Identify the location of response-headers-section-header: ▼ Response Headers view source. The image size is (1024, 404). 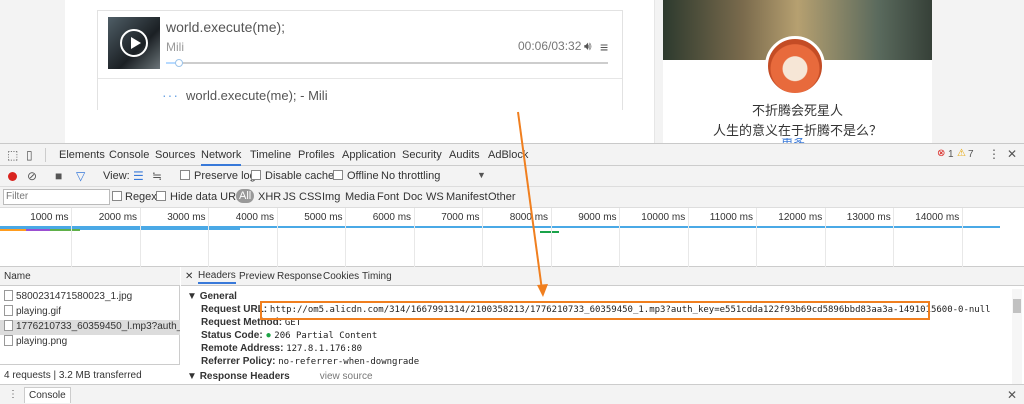
(280, 377).